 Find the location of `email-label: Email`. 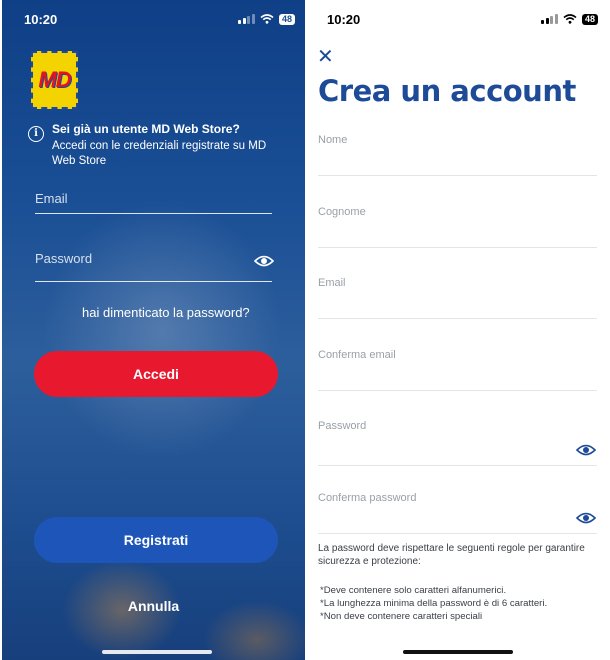

email-label: Email is located at coordinates (332, 283).